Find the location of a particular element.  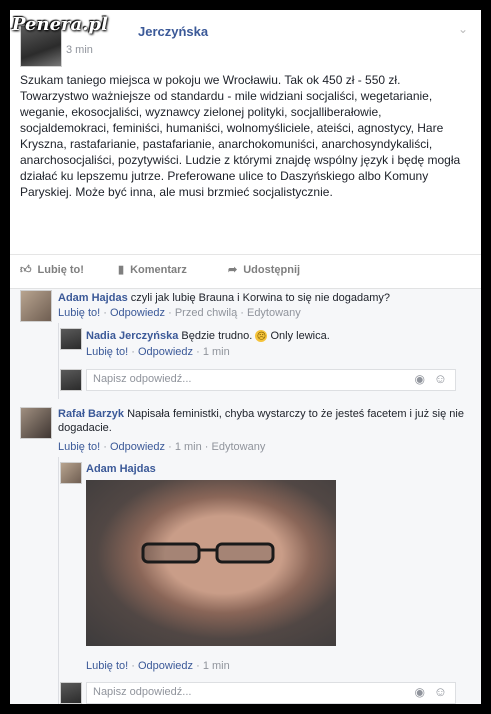

reply-text: Będzie trudno. is located at coordinates (217, 336).